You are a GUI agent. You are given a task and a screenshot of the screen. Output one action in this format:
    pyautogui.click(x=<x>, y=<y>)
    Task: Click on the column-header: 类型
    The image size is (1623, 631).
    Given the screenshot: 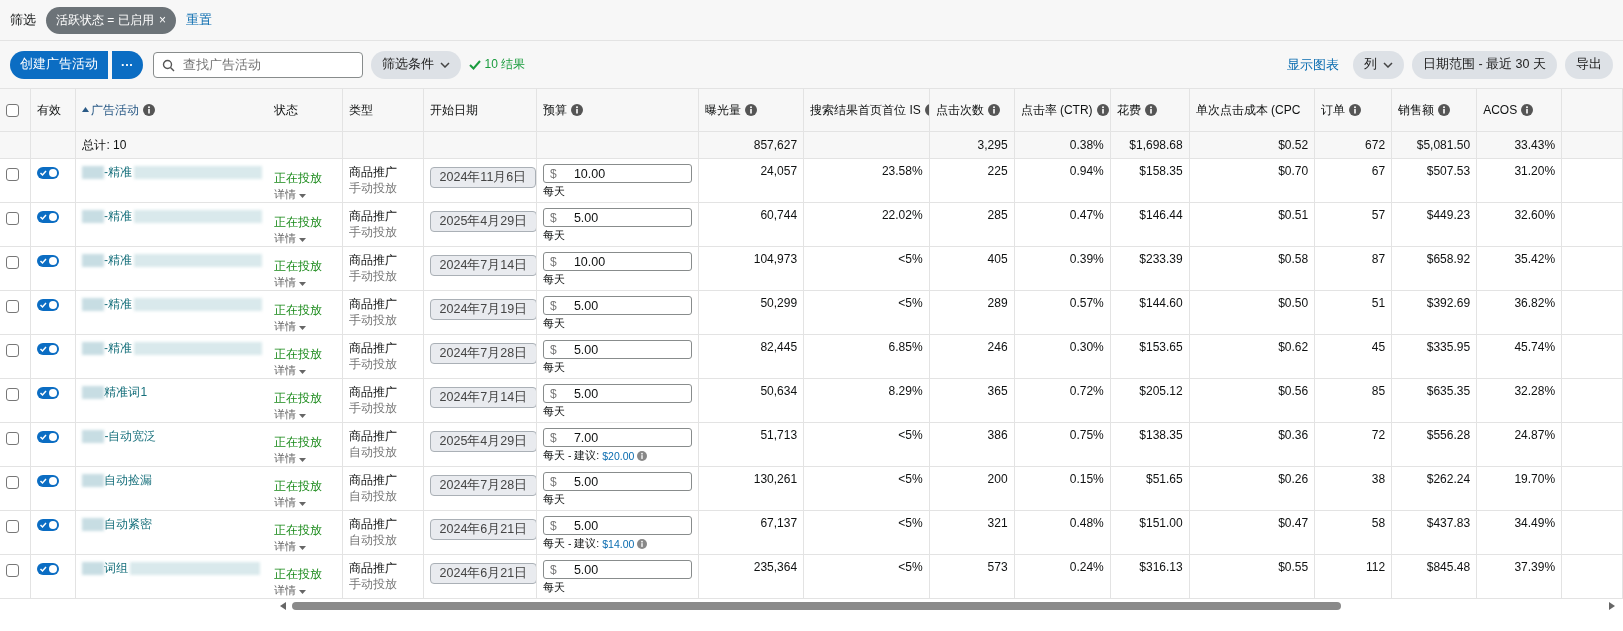 What is the action you would take?
    pyautogui.click(x=360, y=109)
    